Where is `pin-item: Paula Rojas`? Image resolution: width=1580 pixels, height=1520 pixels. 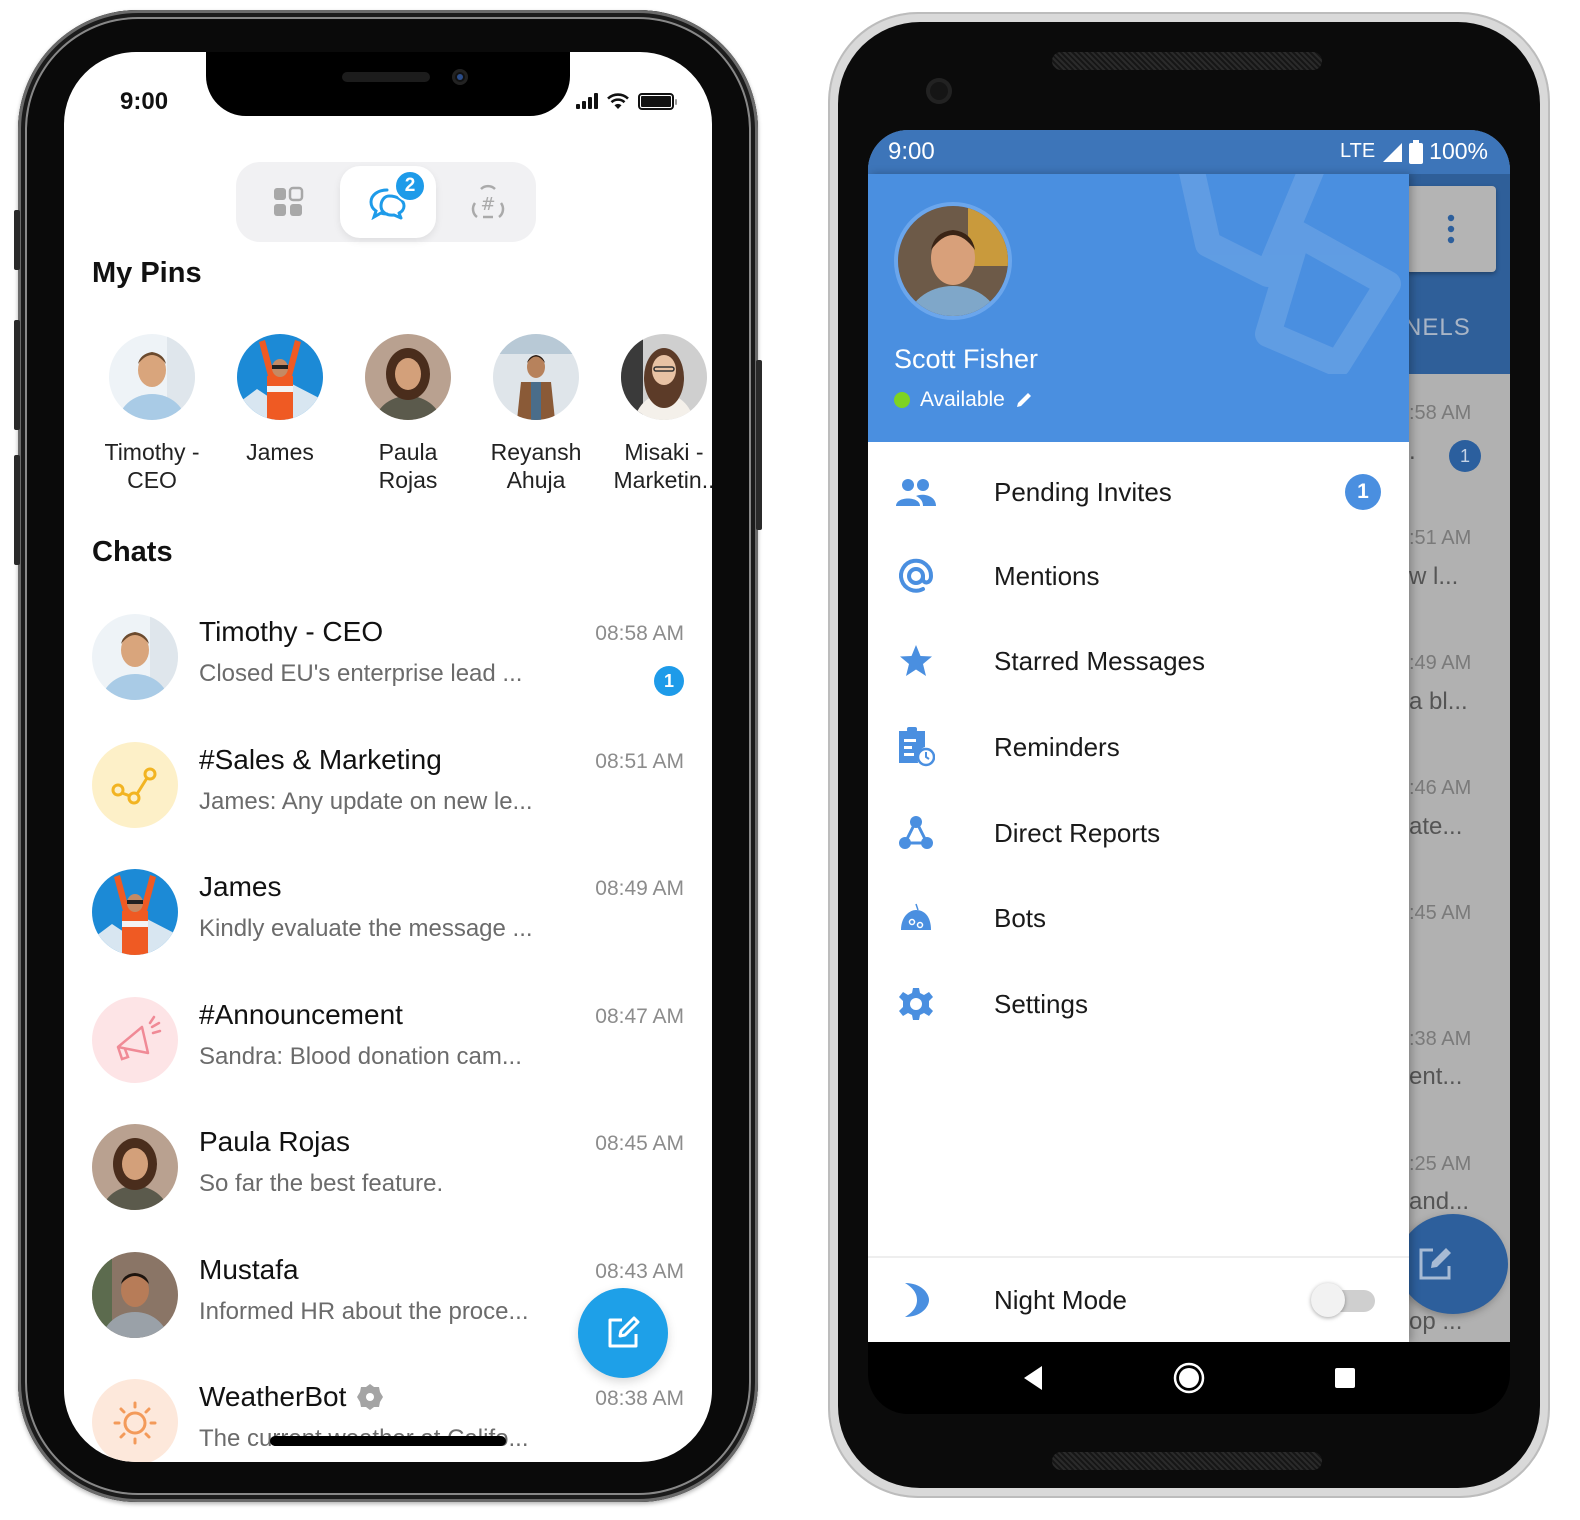
pin-item: Paula Rojas is located at coordinates (408, 414).